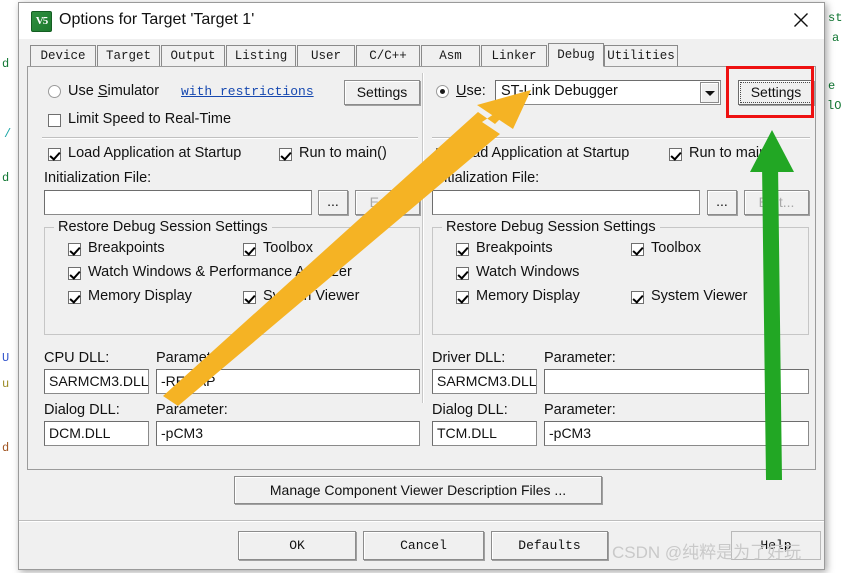 This screenshot has width=842, height=573. What do you see at coordinates (676, 248) in the screenshot?
I see `right-toolbox-label: Toolbox` at bounding box center [676, 248].